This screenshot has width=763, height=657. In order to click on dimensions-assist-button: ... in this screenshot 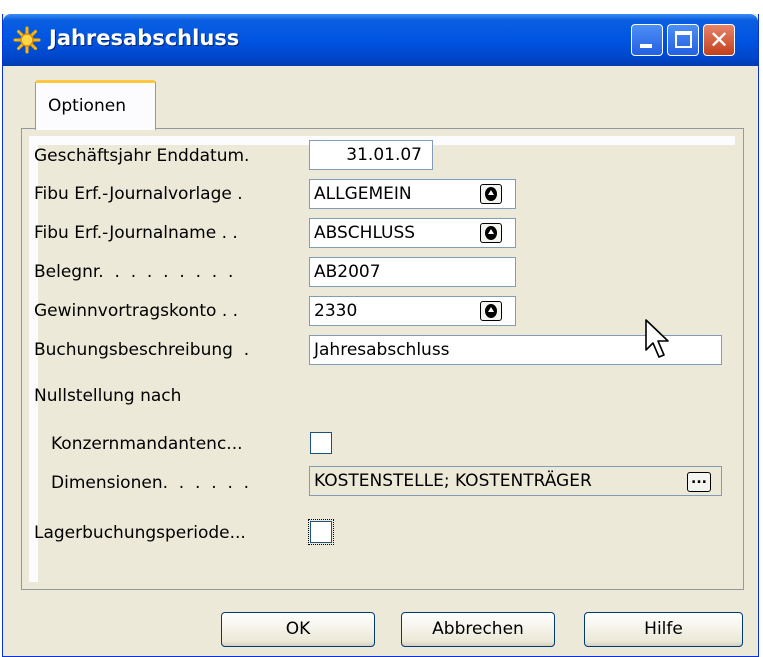, I will do `click(699, 482)`.